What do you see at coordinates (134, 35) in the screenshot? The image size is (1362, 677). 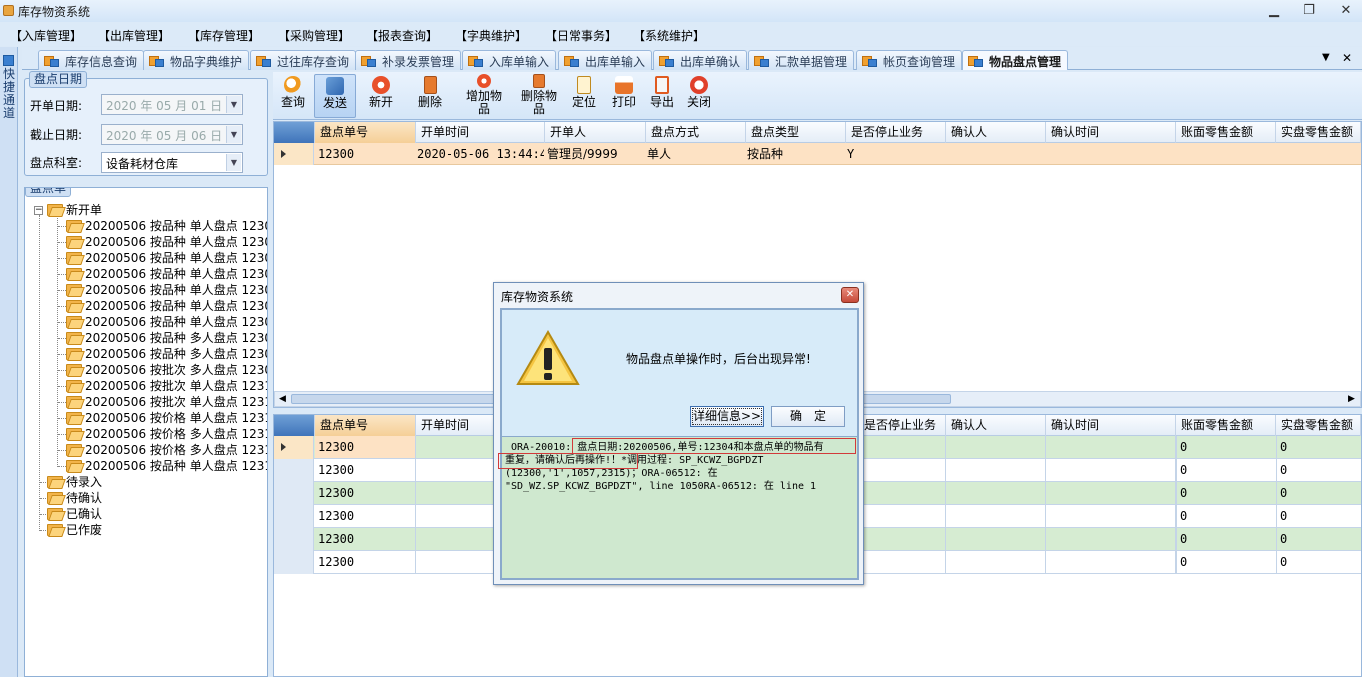 I see `menu-item-outbound: 【出库管理】` at bounding box center [134, 35].